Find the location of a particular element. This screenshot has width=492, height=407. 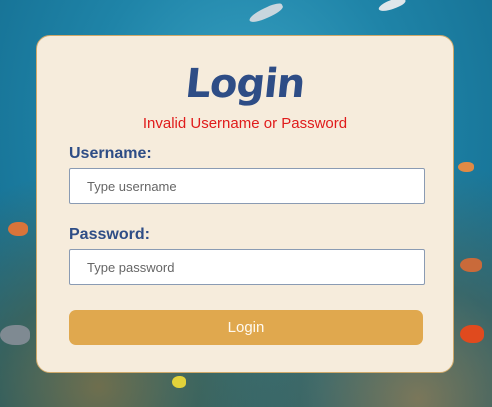

password-label: Password: is located at coordinates (109, 234).